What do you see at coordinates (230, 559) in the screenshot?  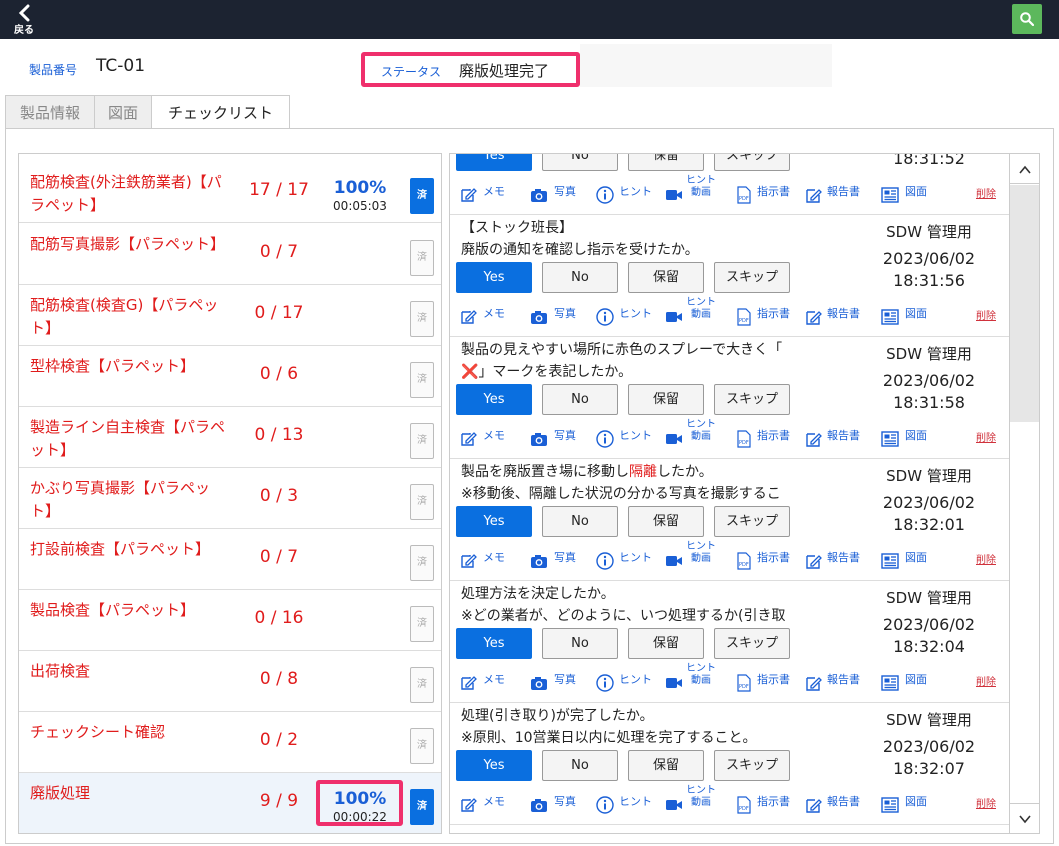 I see `checklist-row: 打設前検査【パラペット】 0 / 7 済` at bounding box center [230, 559].